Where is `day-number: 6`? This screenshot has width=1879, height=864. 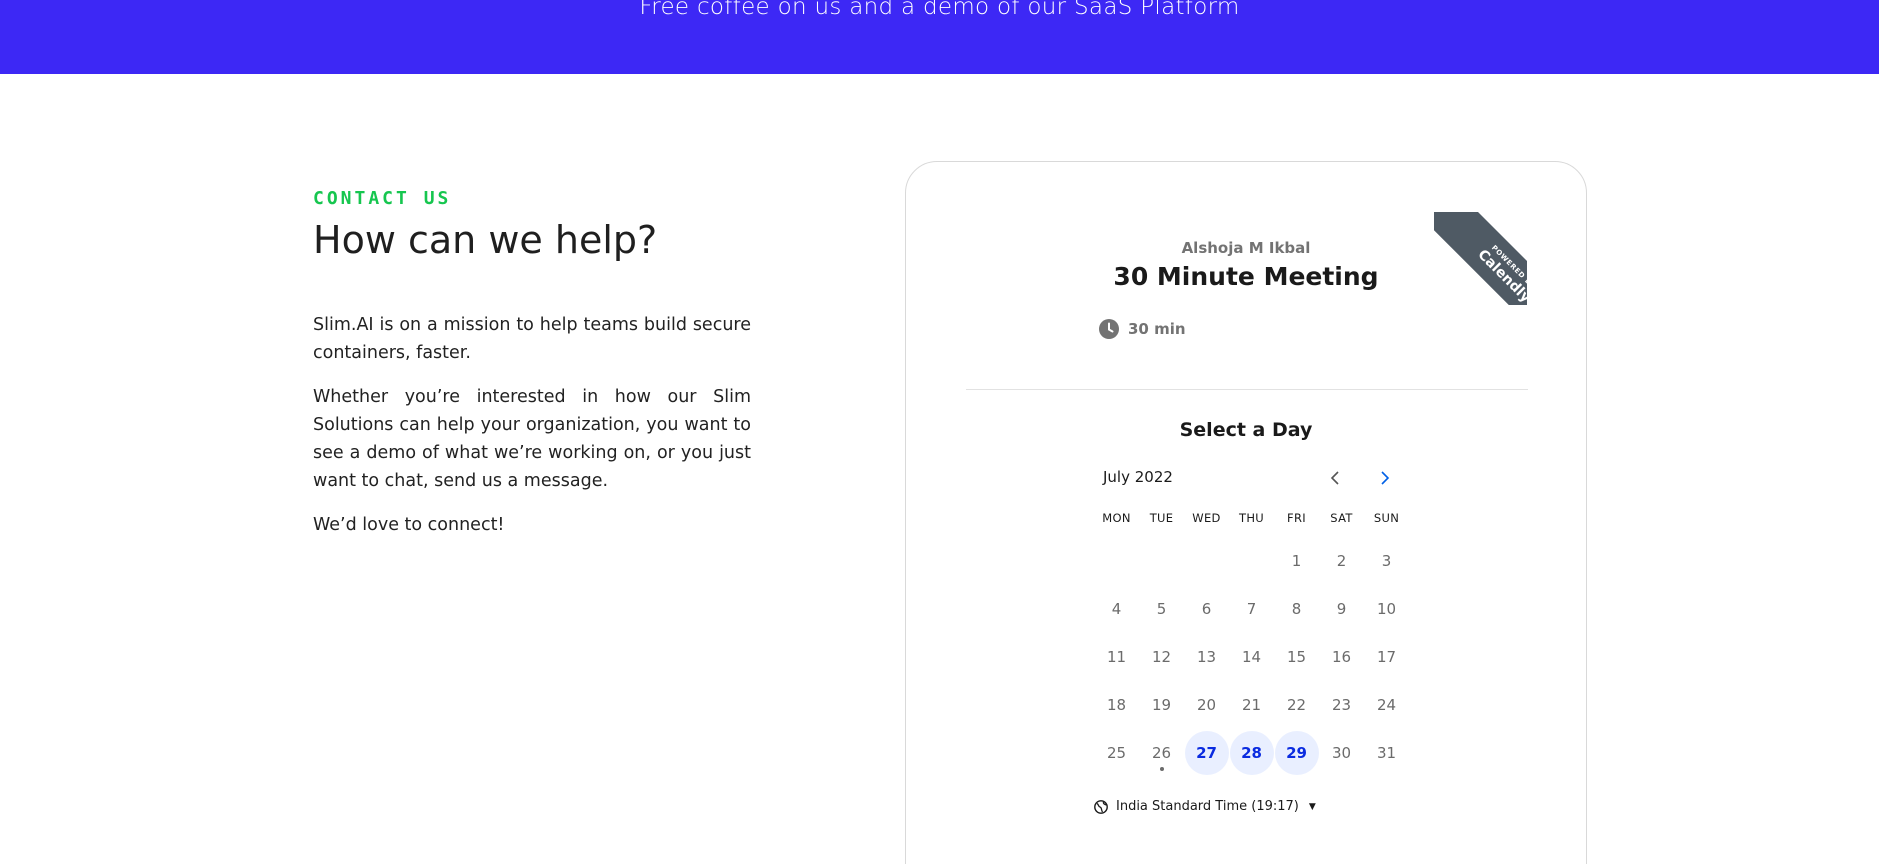 day-number: 6 is located at coordinates (1206, 609).